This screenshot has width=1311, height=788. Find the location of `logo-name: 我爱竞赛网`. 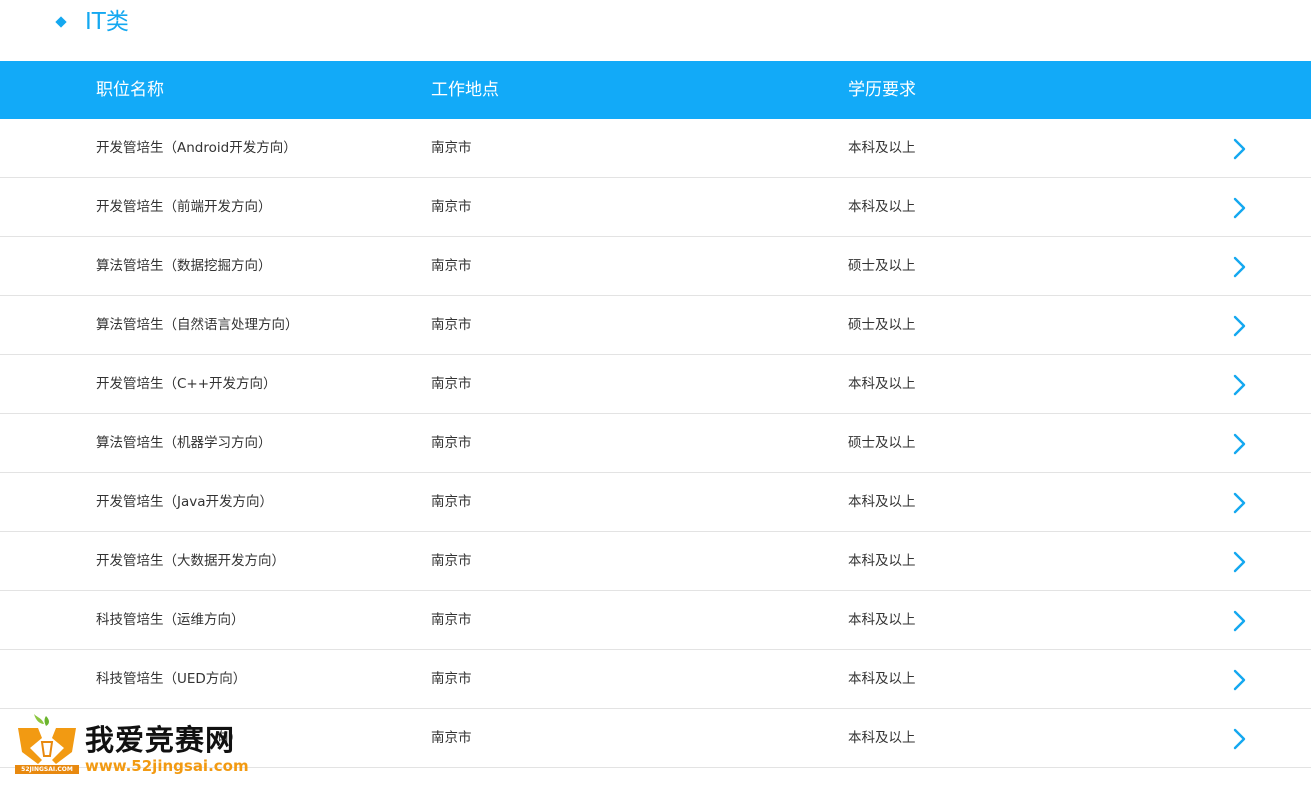

logo-name: 我爱竞赛网 is located at coordinates (160, 740).